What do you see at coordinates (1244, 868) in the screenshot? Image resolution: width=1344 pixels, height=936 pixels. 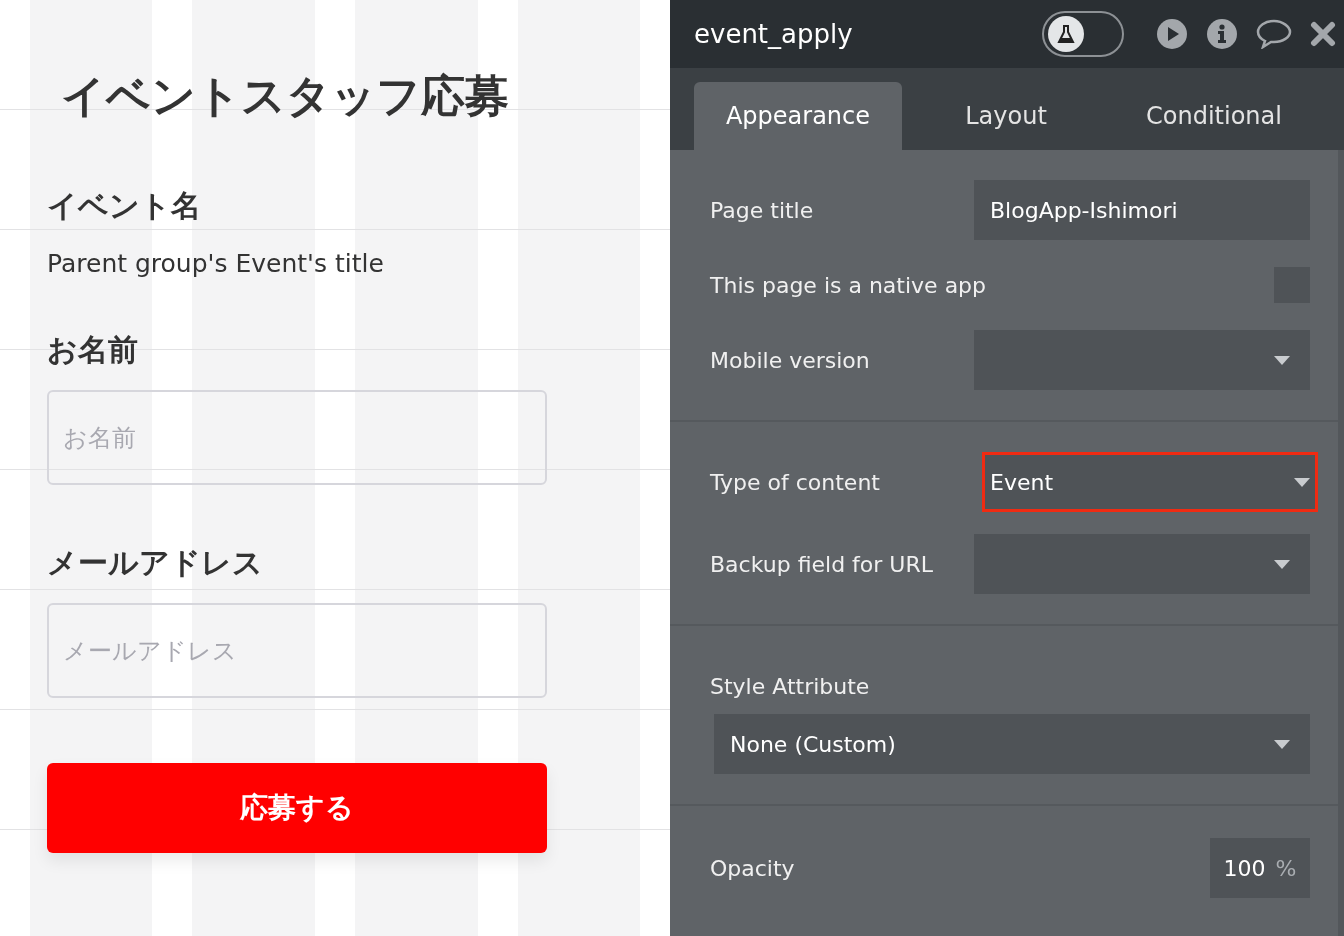 I see `number-value: 100` at bounding box center [1244, 868].